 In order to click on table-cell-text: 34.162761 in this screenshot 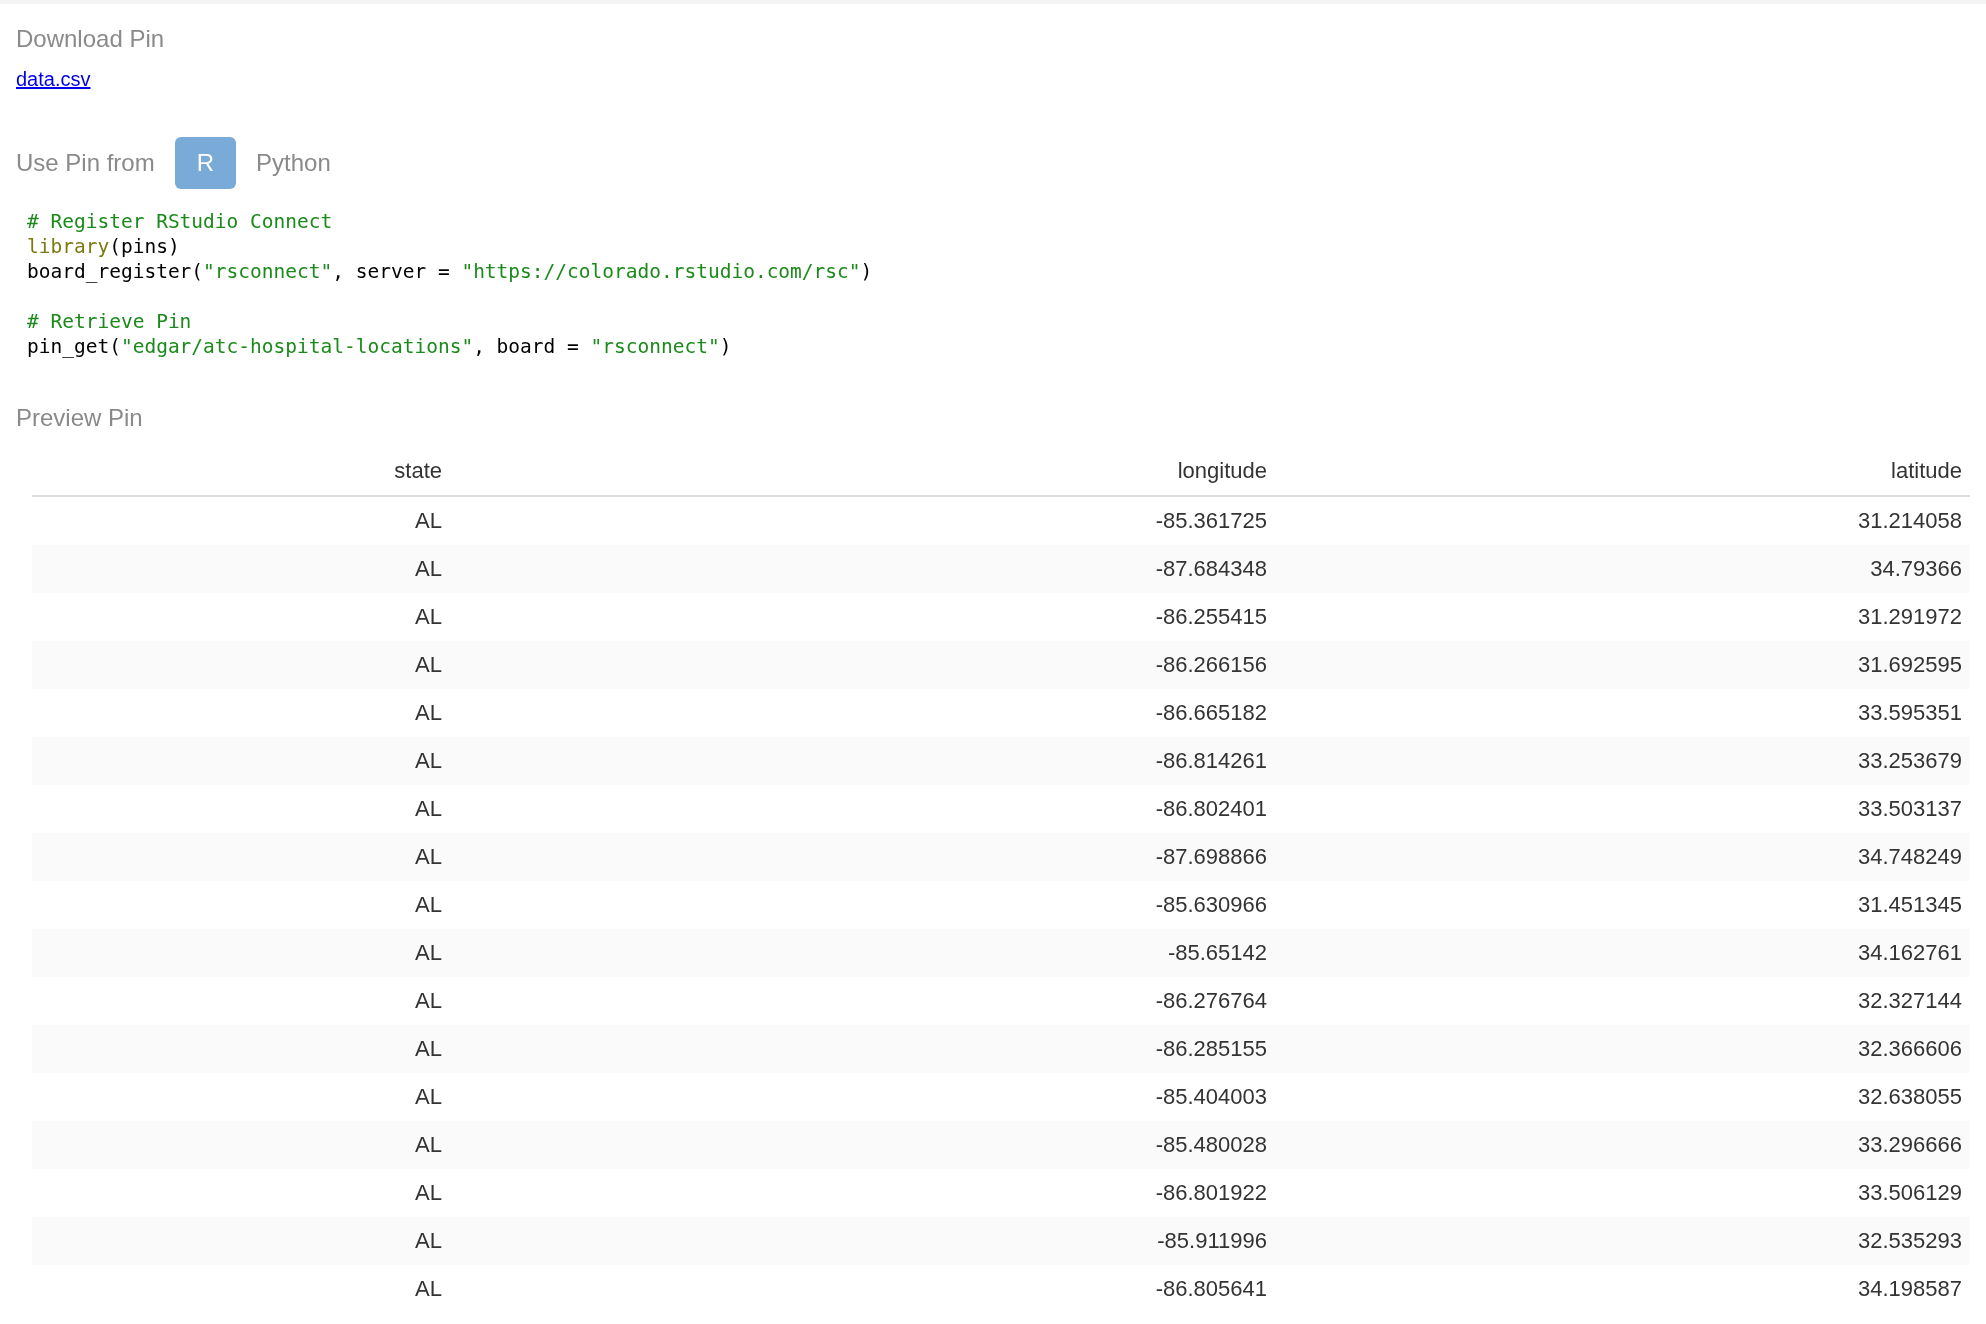, I will do `click(1910, 953)`.